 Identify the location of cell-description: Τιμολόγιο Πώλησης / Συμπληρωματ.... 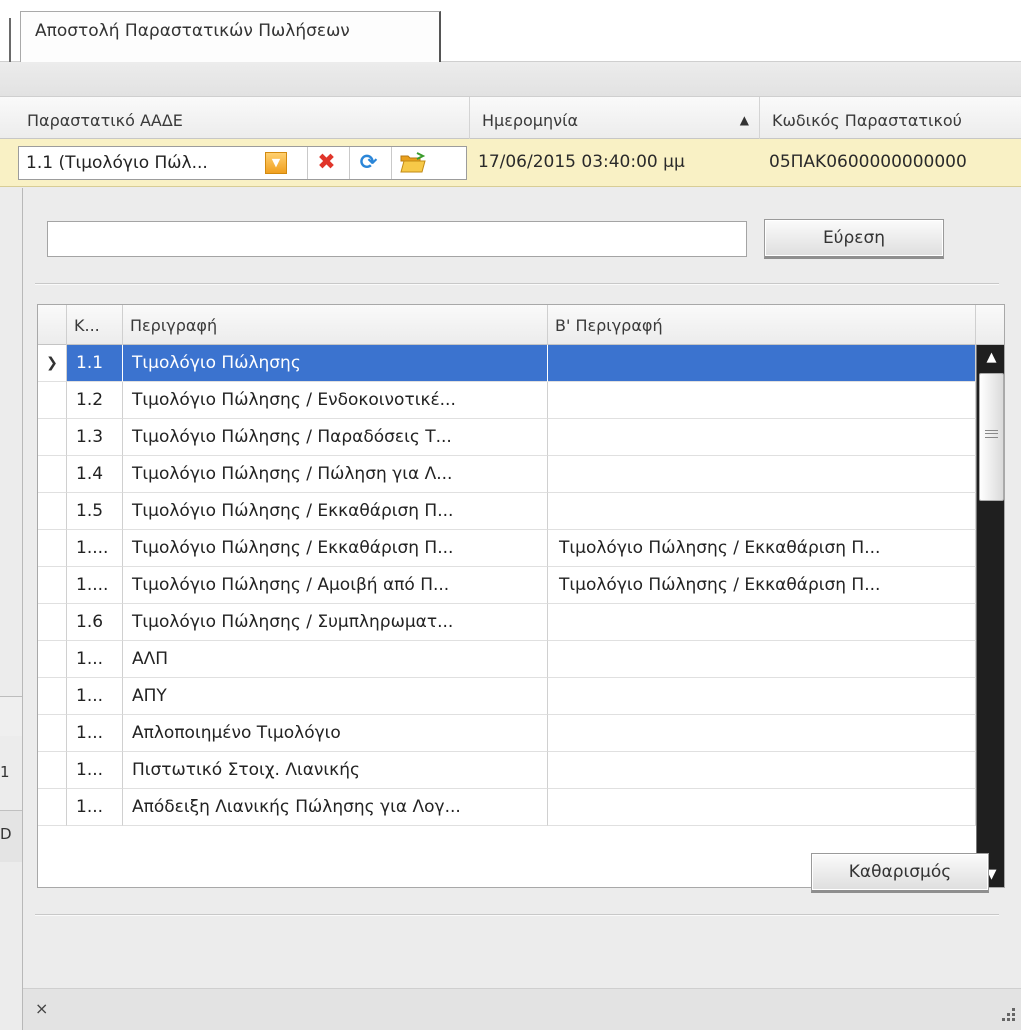
(335, 622).